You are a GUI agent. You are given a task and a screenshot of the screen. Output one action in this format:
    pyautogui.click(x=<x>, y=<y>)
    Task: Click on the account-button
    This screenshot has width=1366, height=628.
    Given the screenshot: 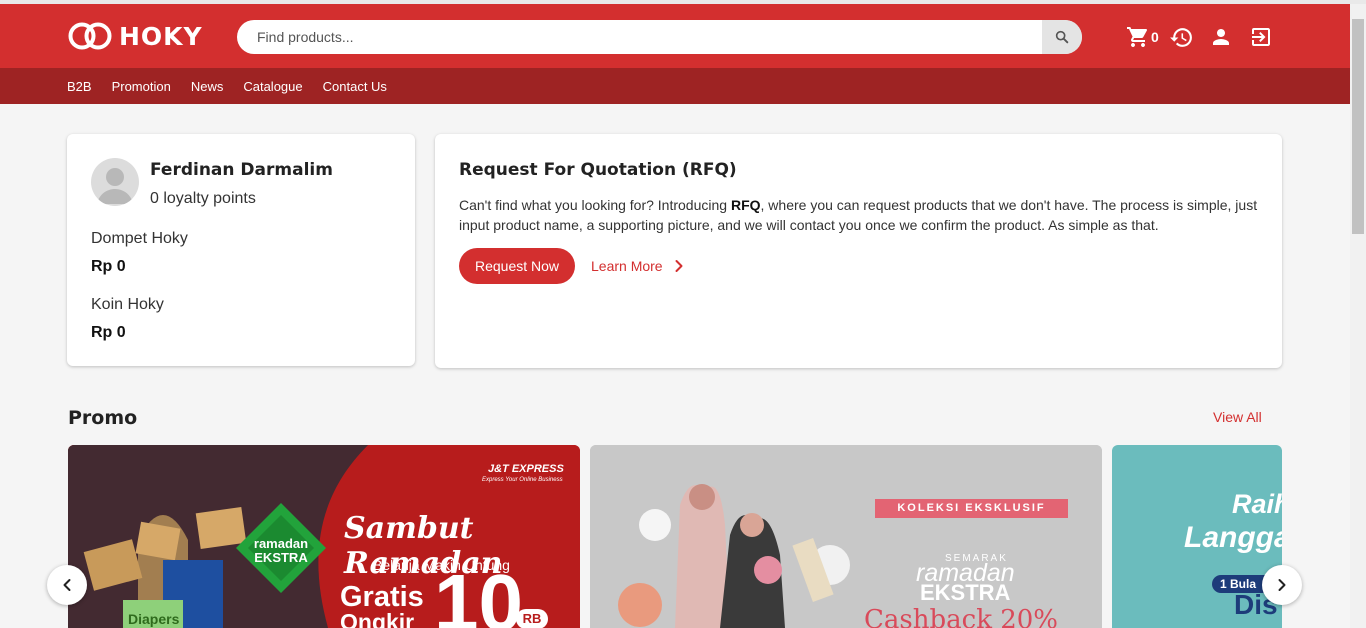 What is the action you would take?
    pyautogui.click(x=1221, y=37)
    